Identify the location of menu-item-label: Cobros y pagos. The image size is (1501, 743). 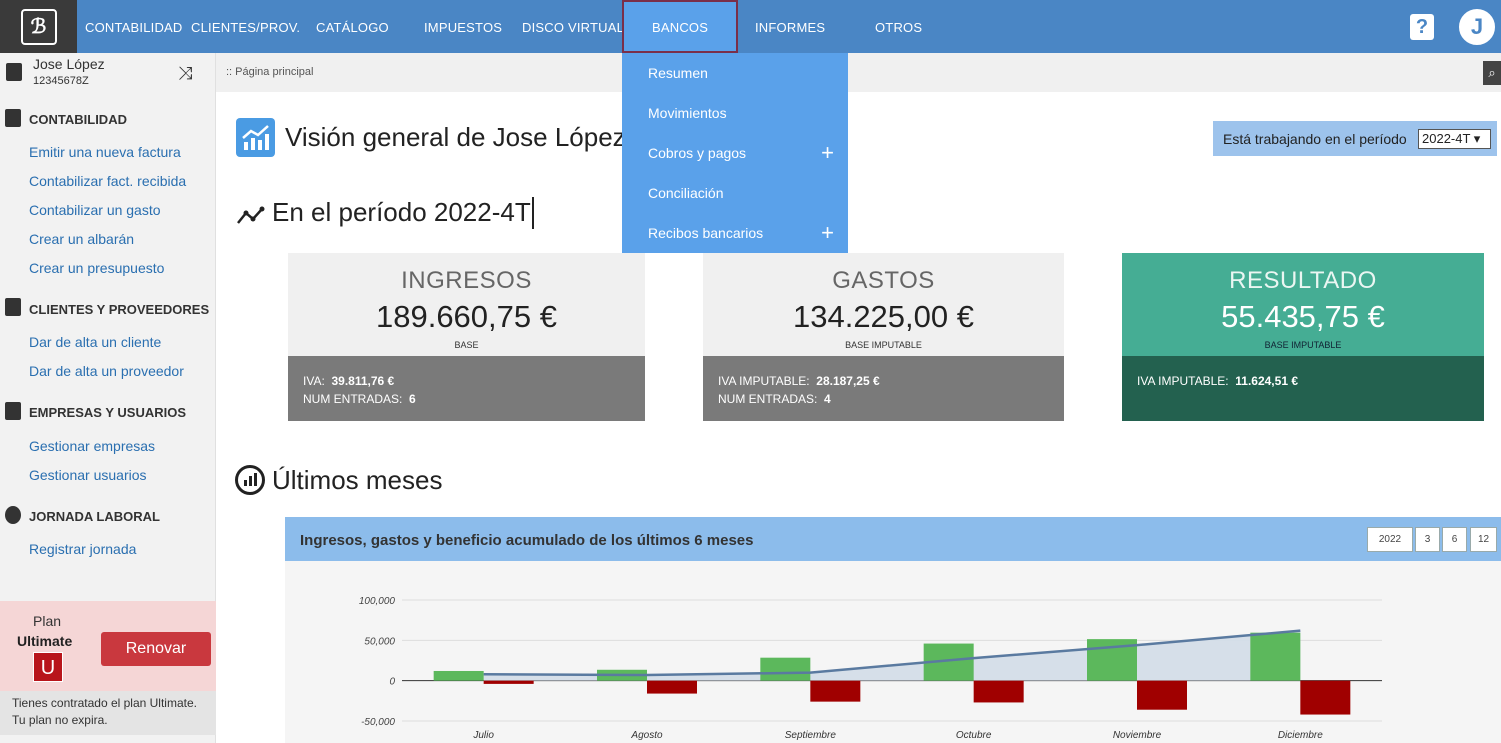
(697, 153).